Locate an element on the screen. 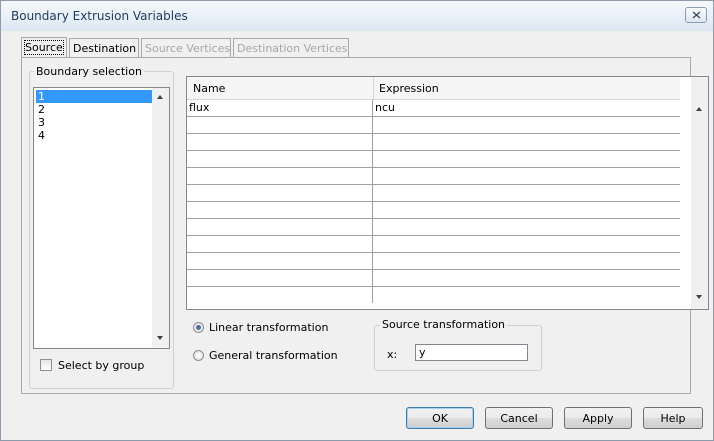 The width and height of the screenshot is (714, 441). list-item: 3 is located at coordinates (94, 122).